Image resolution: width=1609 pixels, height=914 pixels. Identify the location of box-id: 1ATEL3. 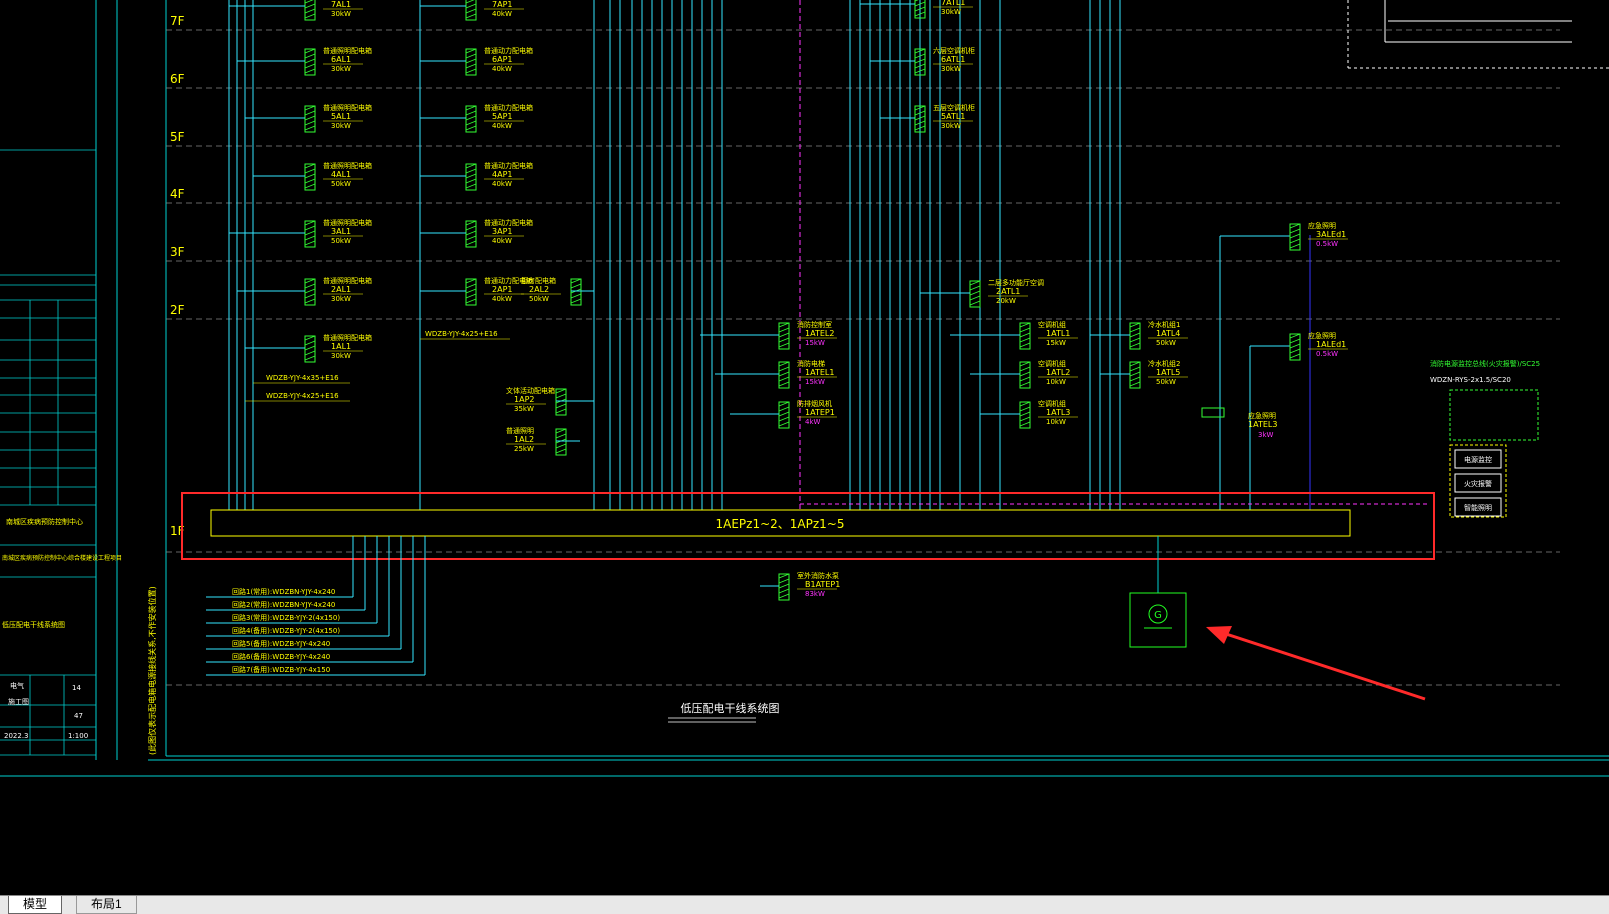
(1262, 424).